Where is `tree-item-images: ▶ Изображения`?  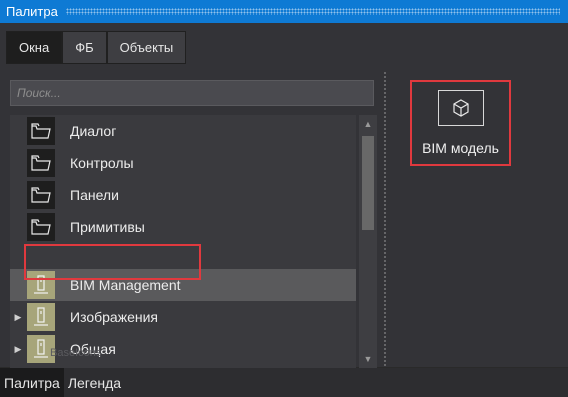
tree-item-images: ▶ Изображения is located at coordinates (183, 317).